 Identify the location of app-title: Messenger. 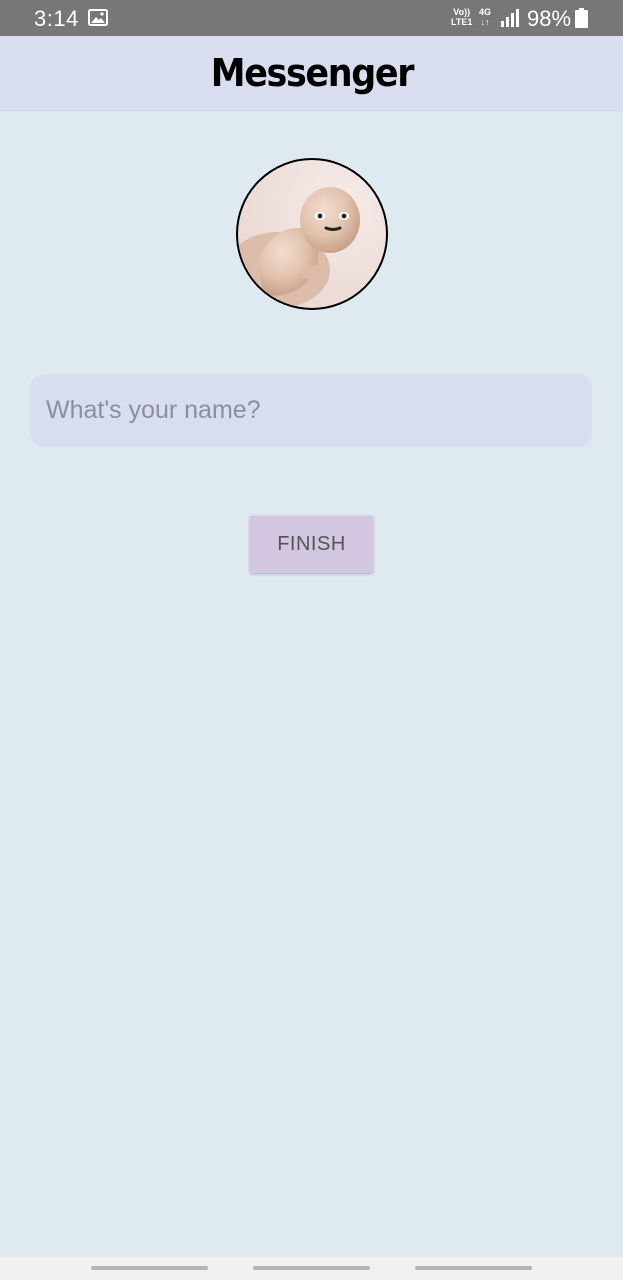
(312, 73).